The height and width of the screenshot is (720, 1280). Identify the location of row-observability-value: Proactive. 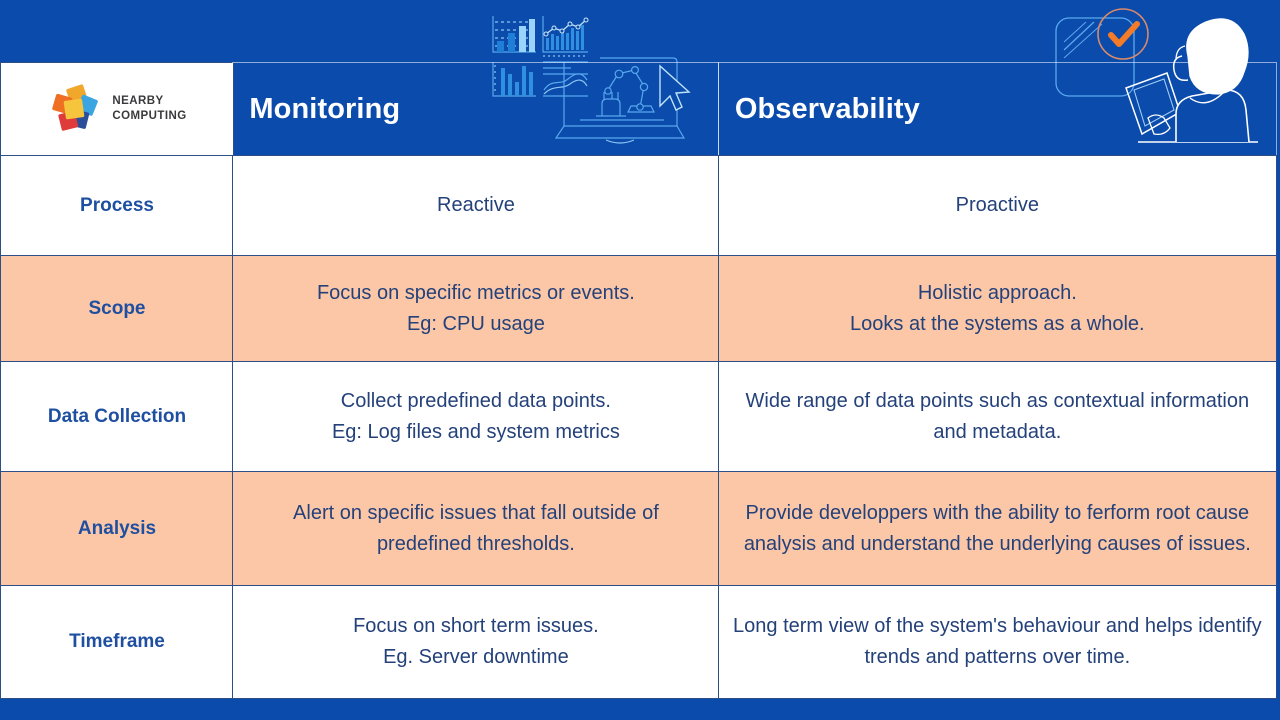
(997, 205).